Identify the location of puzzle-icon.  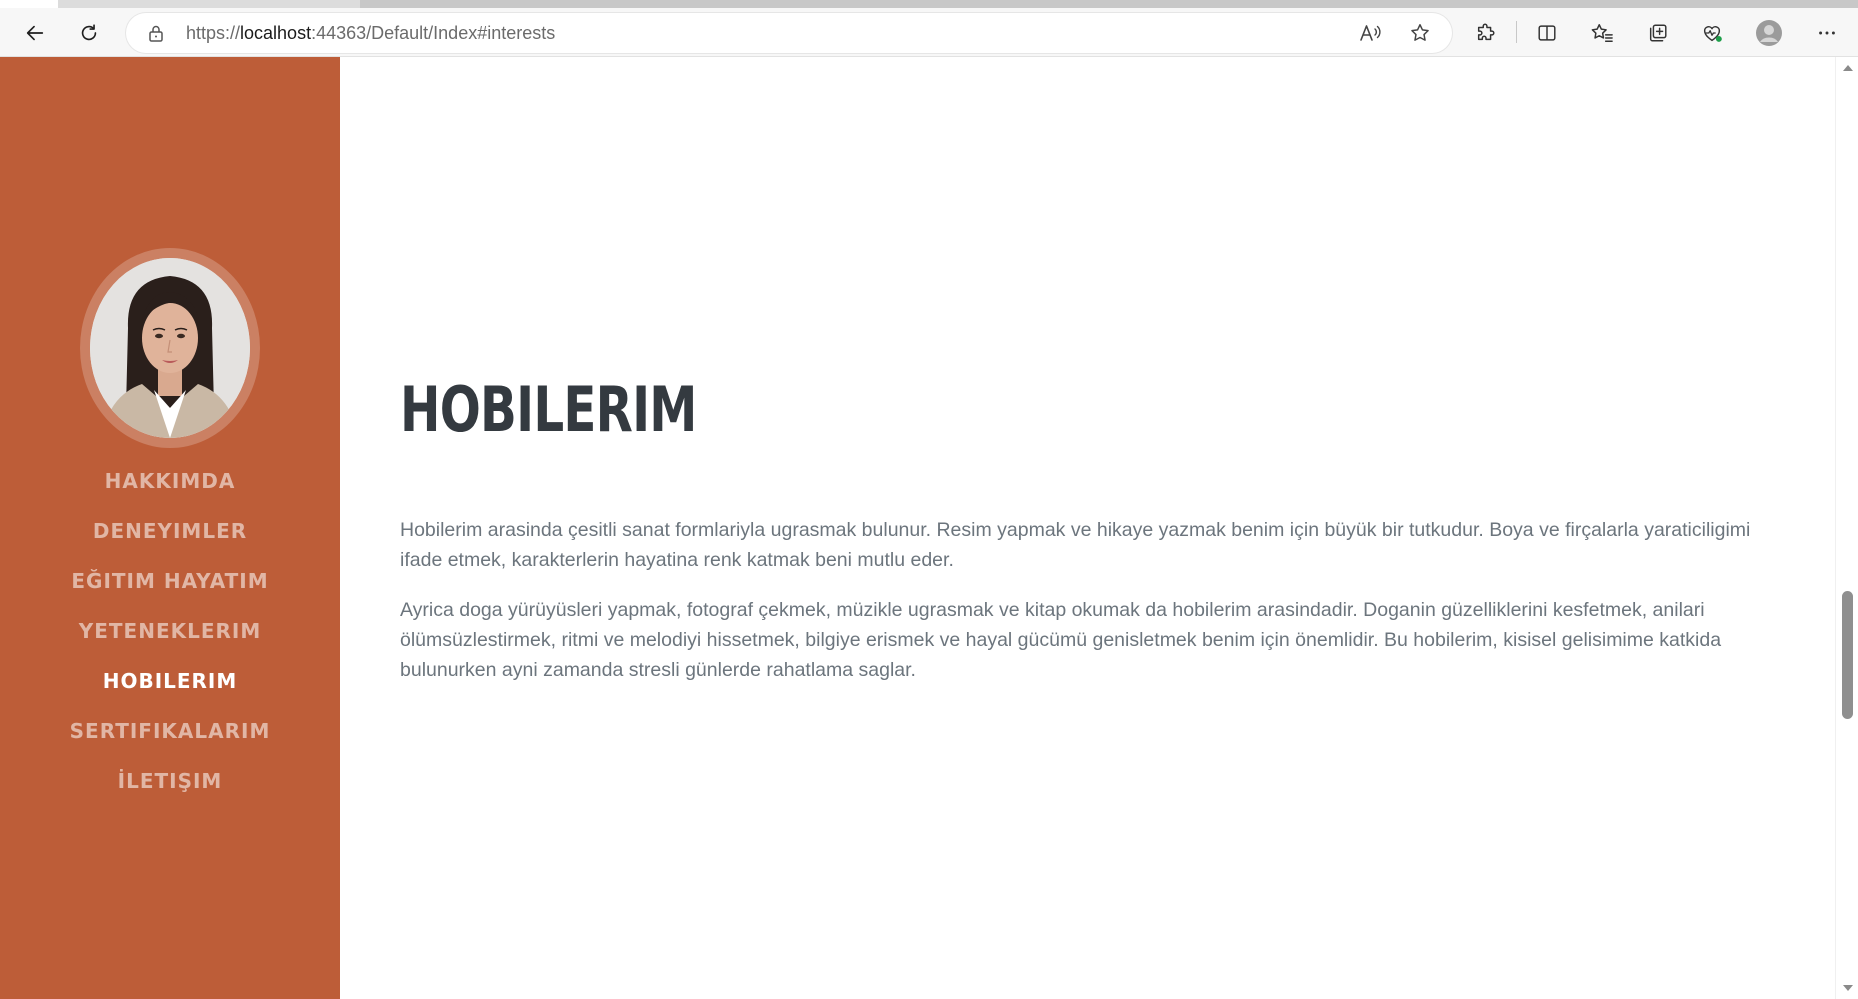
(1486, 32).